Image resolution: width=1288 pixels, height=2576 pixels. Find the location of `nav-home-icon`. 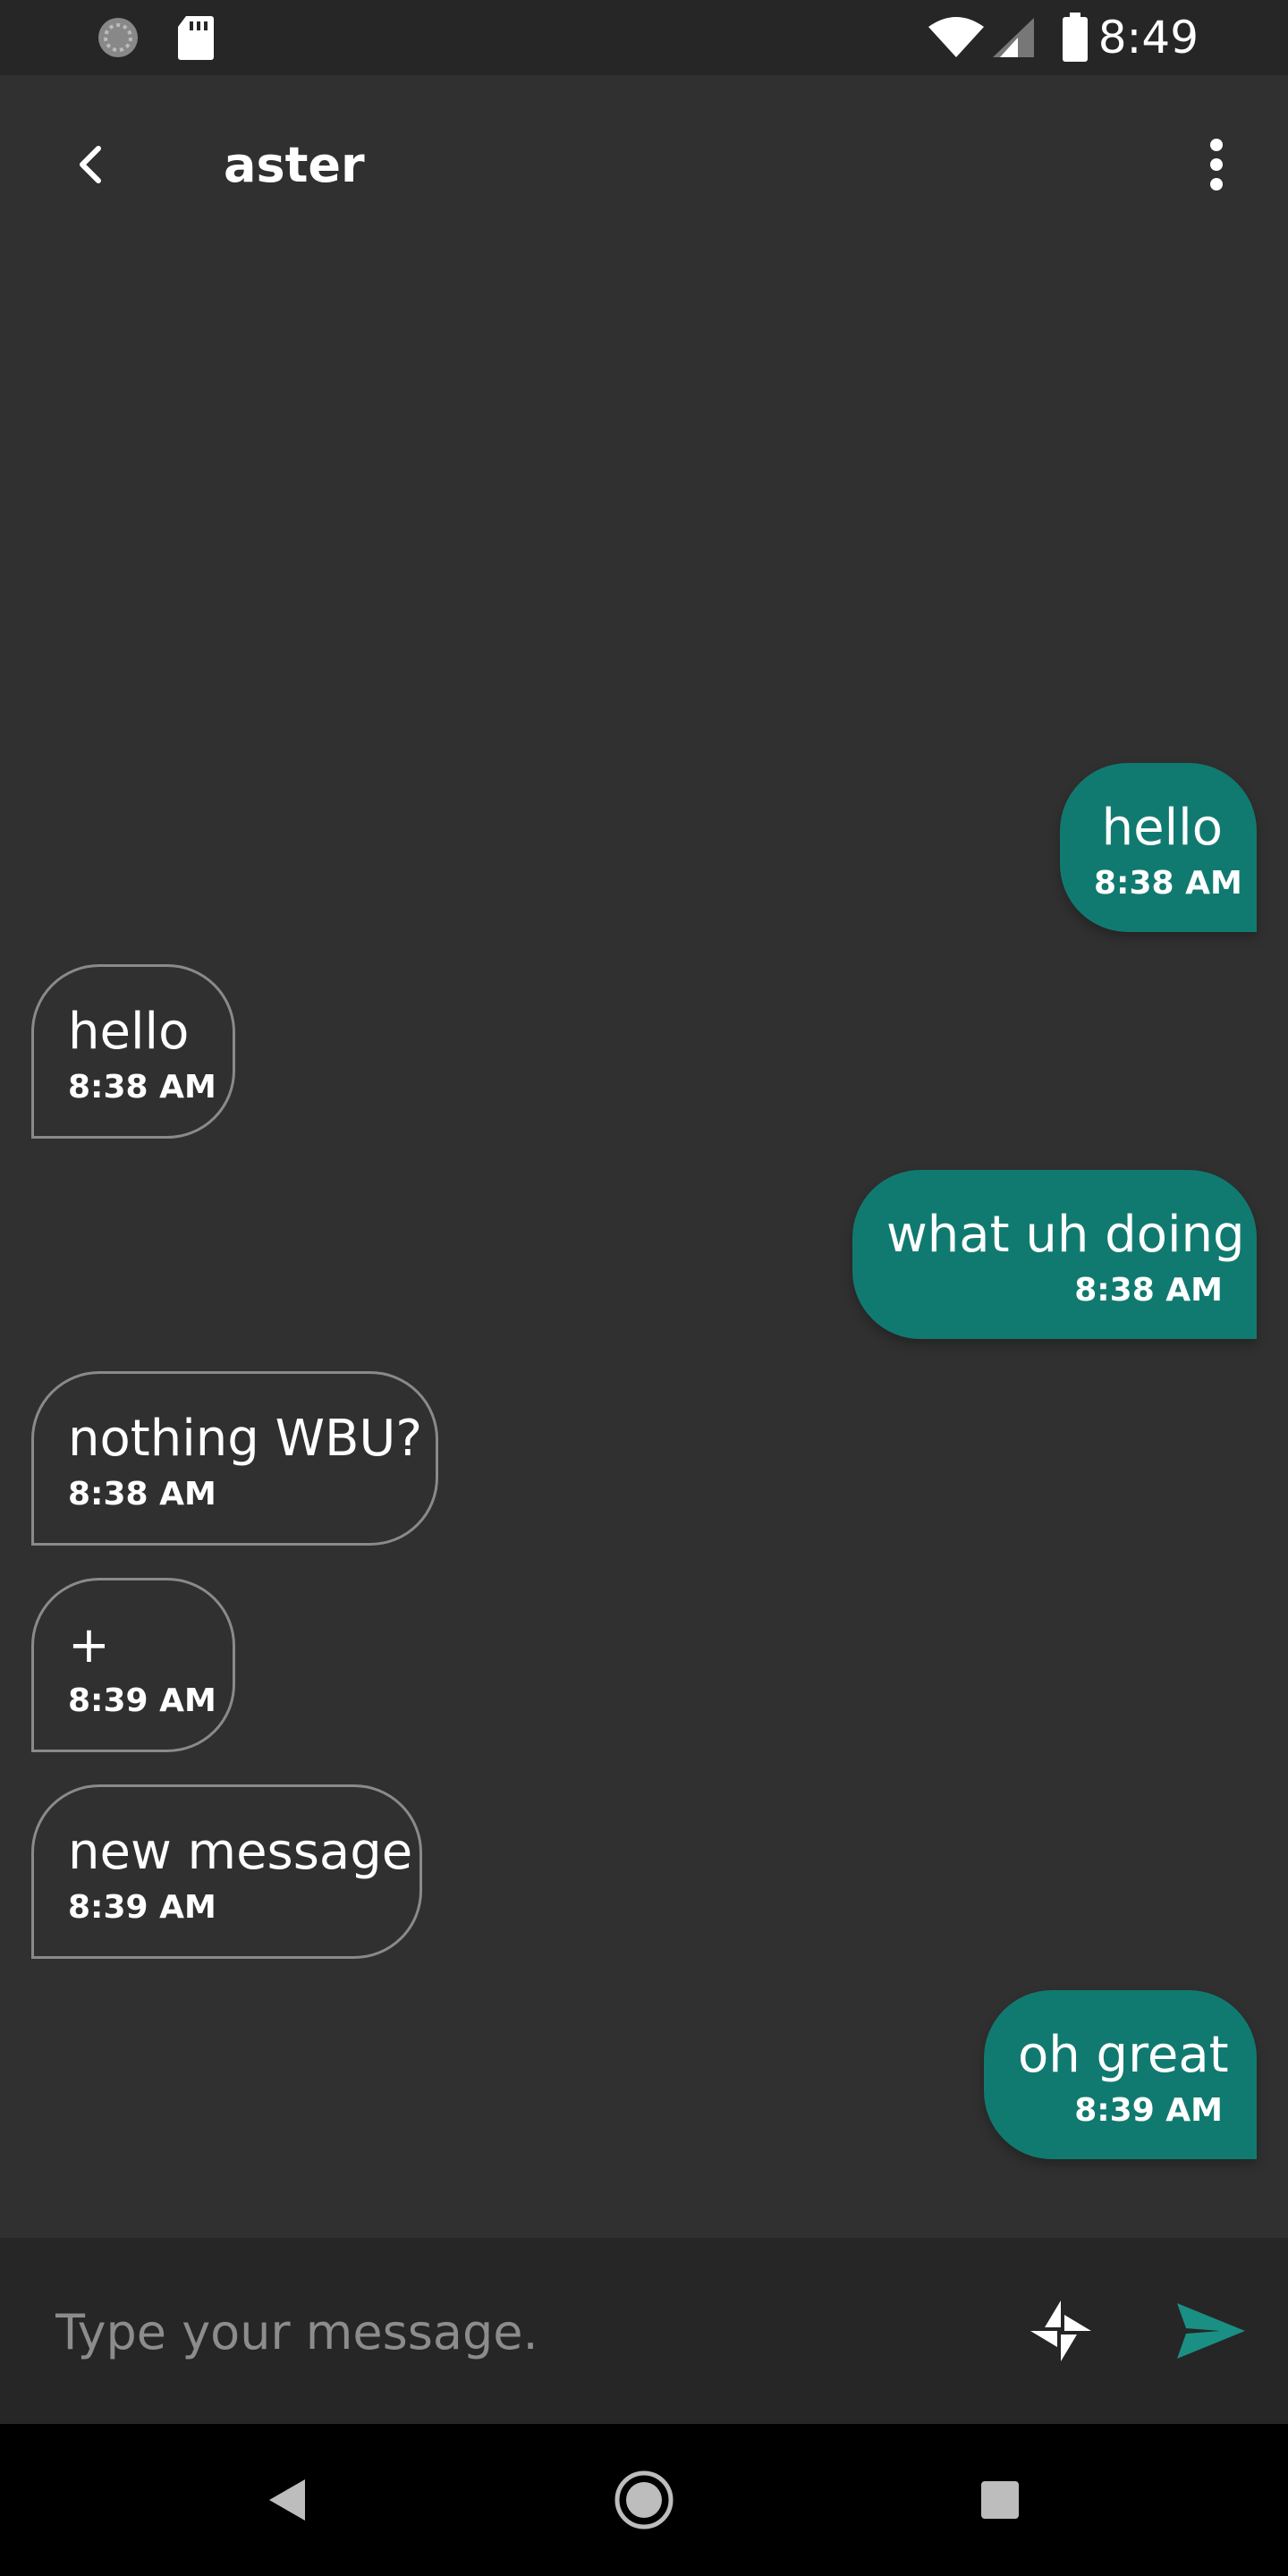

nav-home-icon is located at coordinates (644, 2500).